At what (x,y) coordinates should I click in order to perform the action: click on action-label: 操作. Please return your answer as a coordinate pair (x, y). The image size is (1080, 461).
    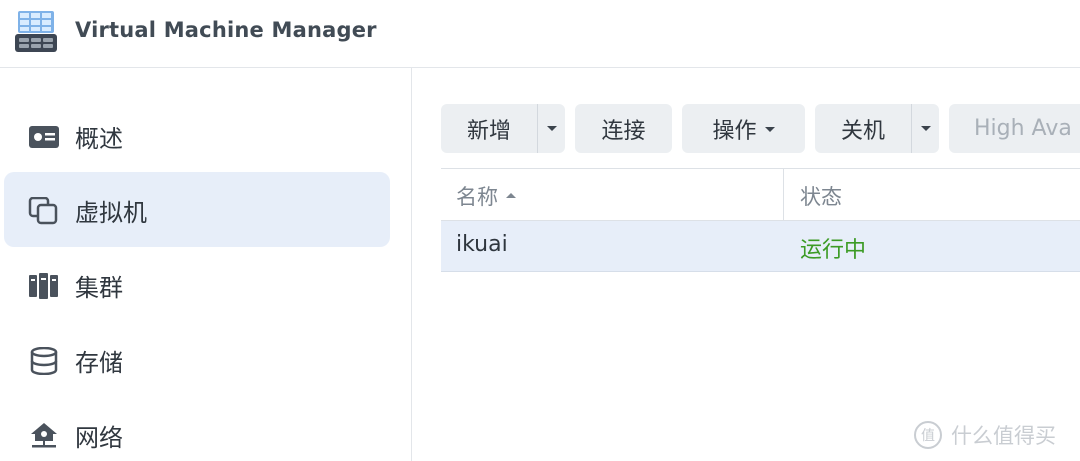
    Looking at the image, I should click on (734, 131).